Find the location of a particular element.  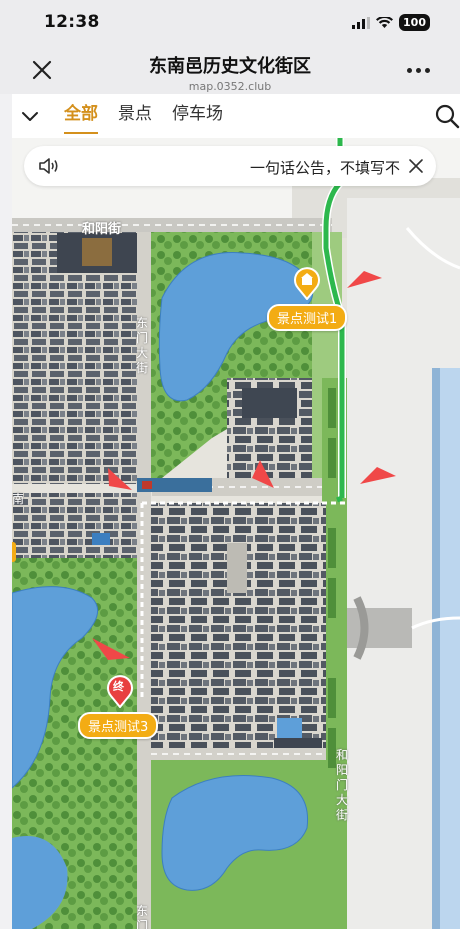

street-label-heyang-alley: 和阳门大街 is located at coordinates (342, 785).